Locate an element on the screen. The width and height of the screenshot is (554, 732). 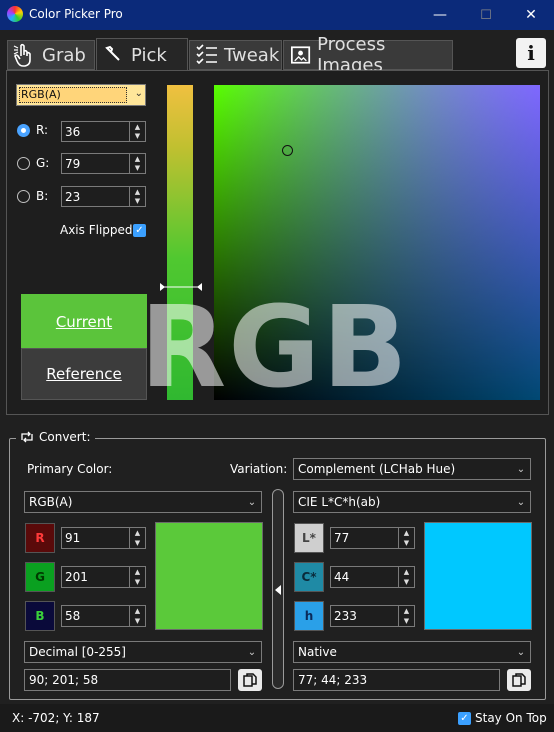
primary-space-select: RGB(A) ⌄ is located at coordinates (143, 502).